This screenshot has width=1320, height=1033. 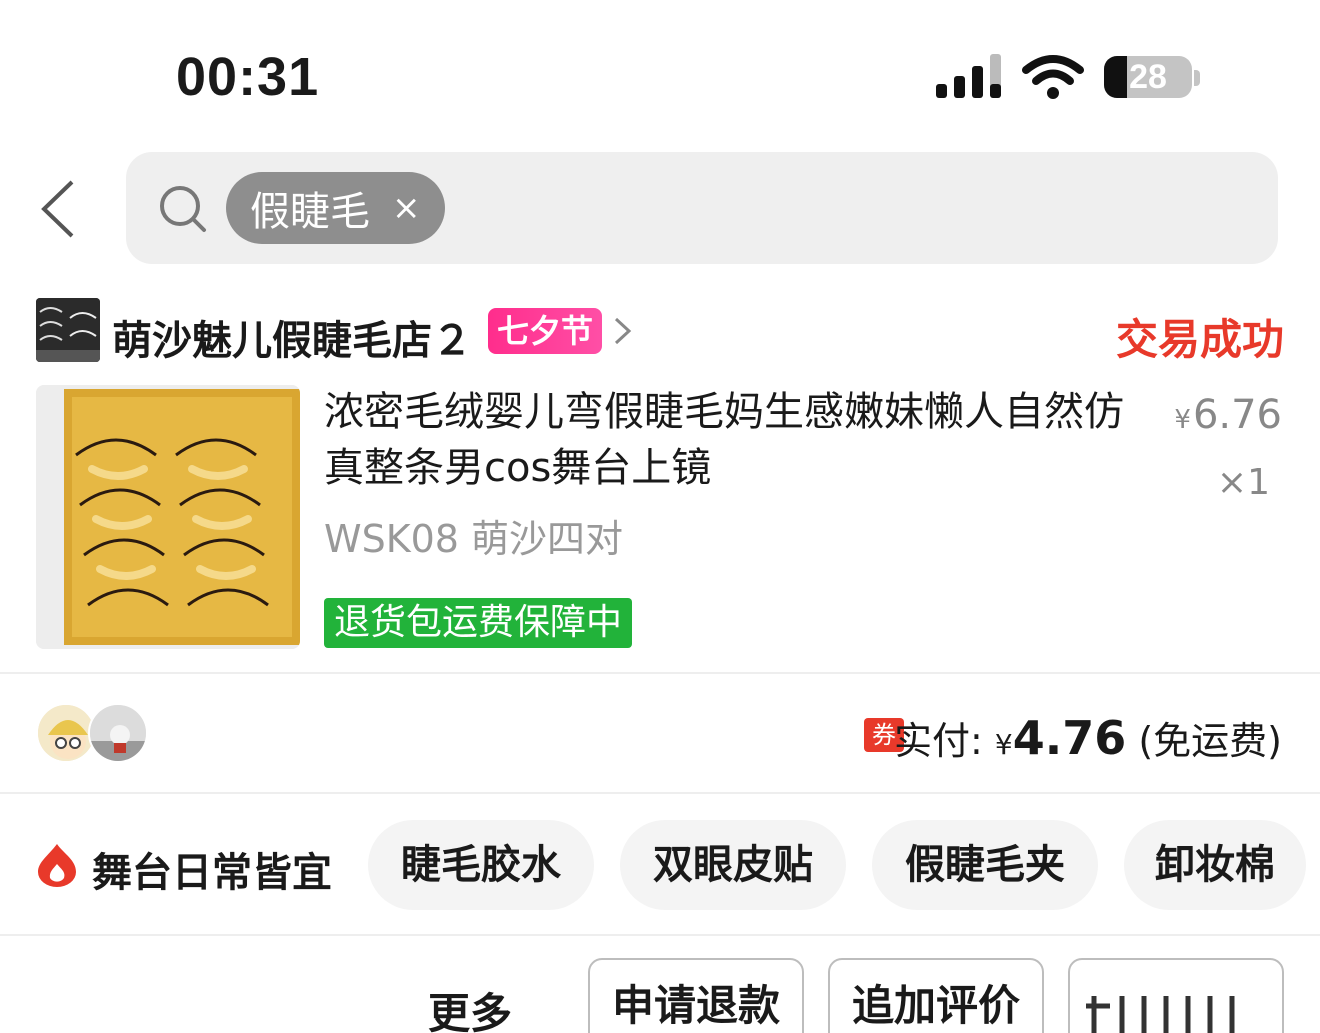 I want to click on shop-name: 萌沙魅儿假睫毛店２, so click(x=292, y=337).